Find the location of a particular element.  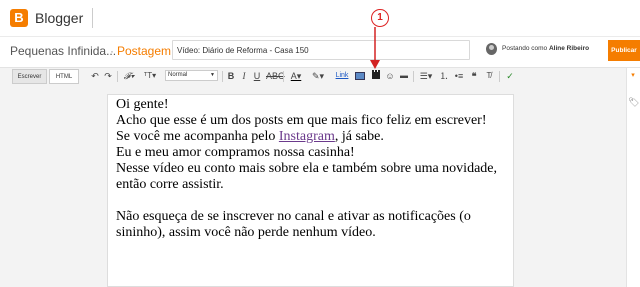

body-text: , já sabe. is located at coordinates (359, 136).